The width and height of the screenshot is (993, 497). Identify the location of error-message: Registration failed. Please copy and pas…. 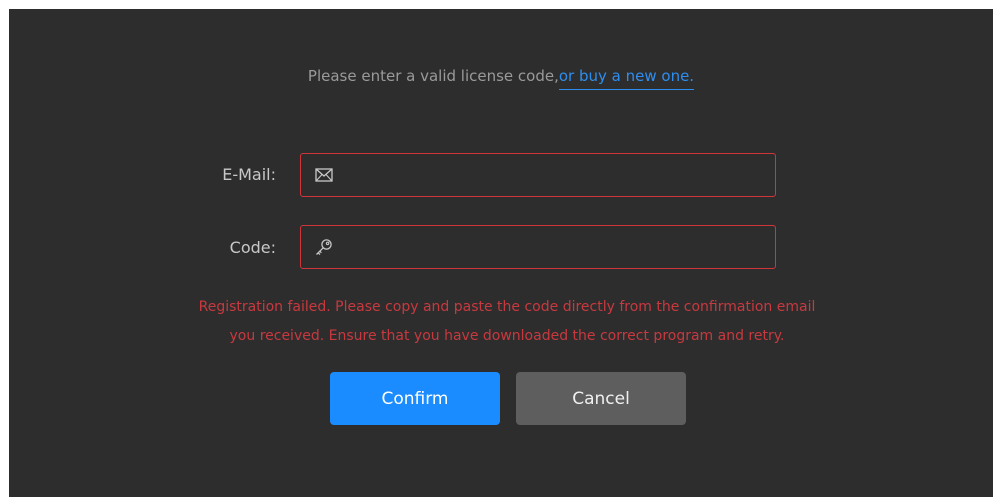
(501, 322).